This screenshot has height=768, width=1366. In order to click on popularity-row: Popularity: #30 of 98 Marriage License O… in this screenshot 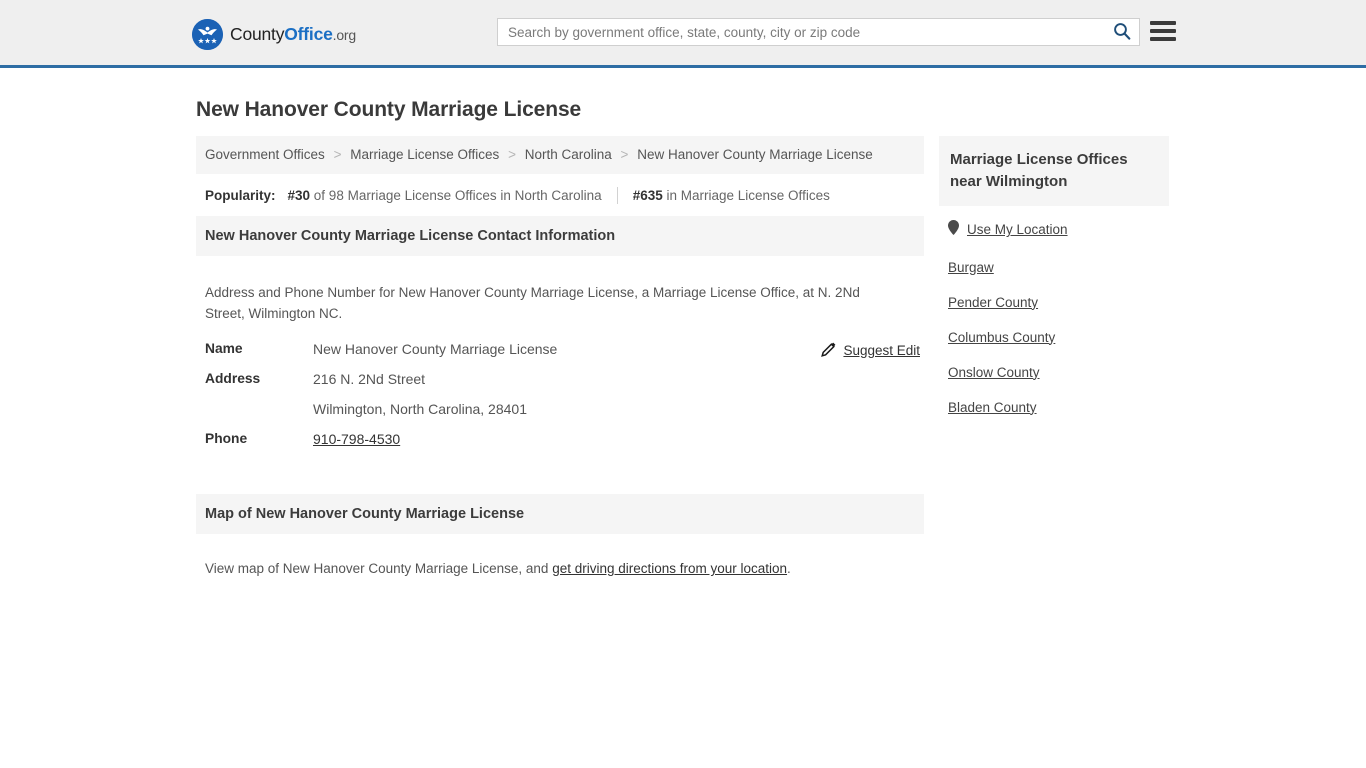, I will do `click(560, 195)`.